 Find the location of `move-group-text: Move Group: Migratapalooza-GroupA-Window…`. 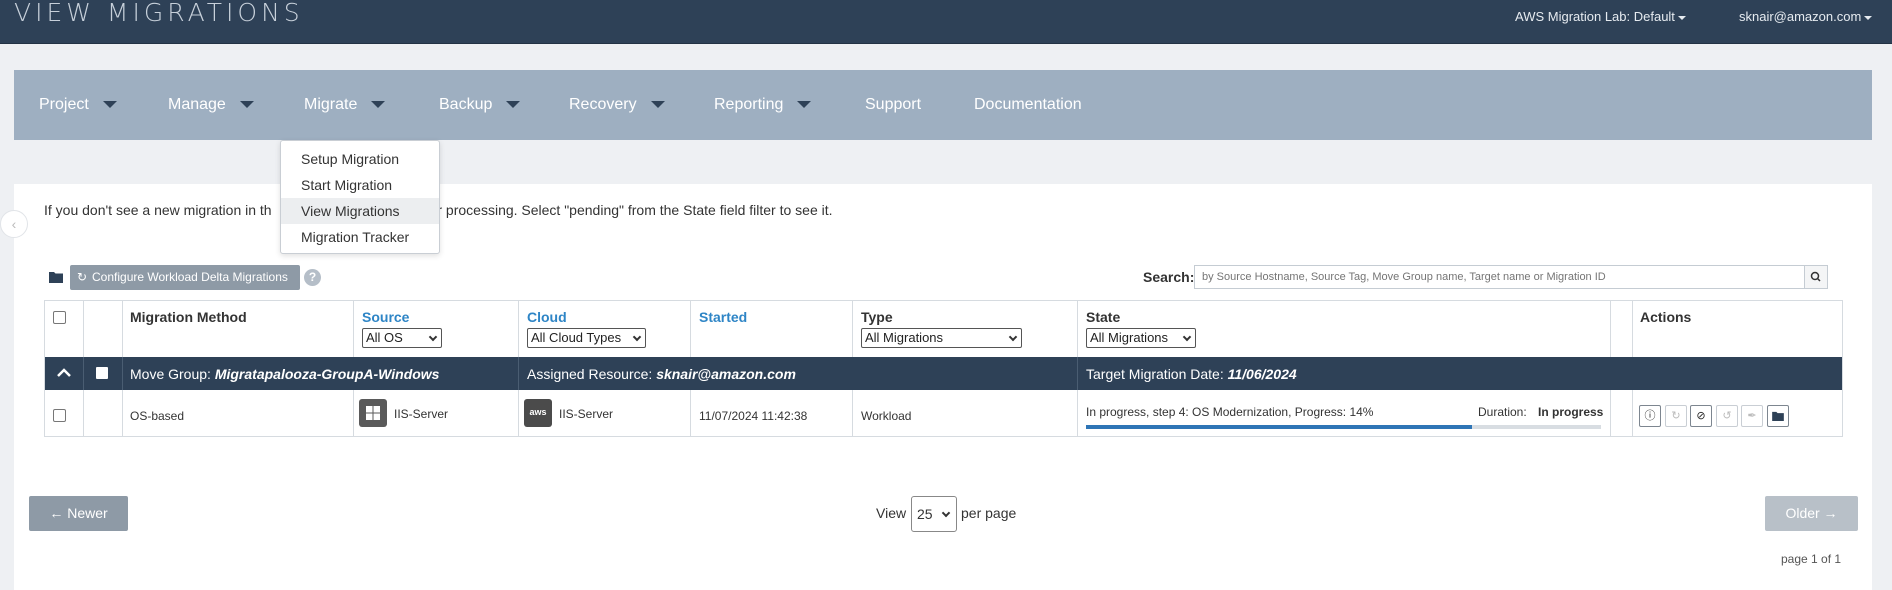

move-group-text: Move Group: Migratapalooza-GroupA-Window… is located at coordinates (284, 374).